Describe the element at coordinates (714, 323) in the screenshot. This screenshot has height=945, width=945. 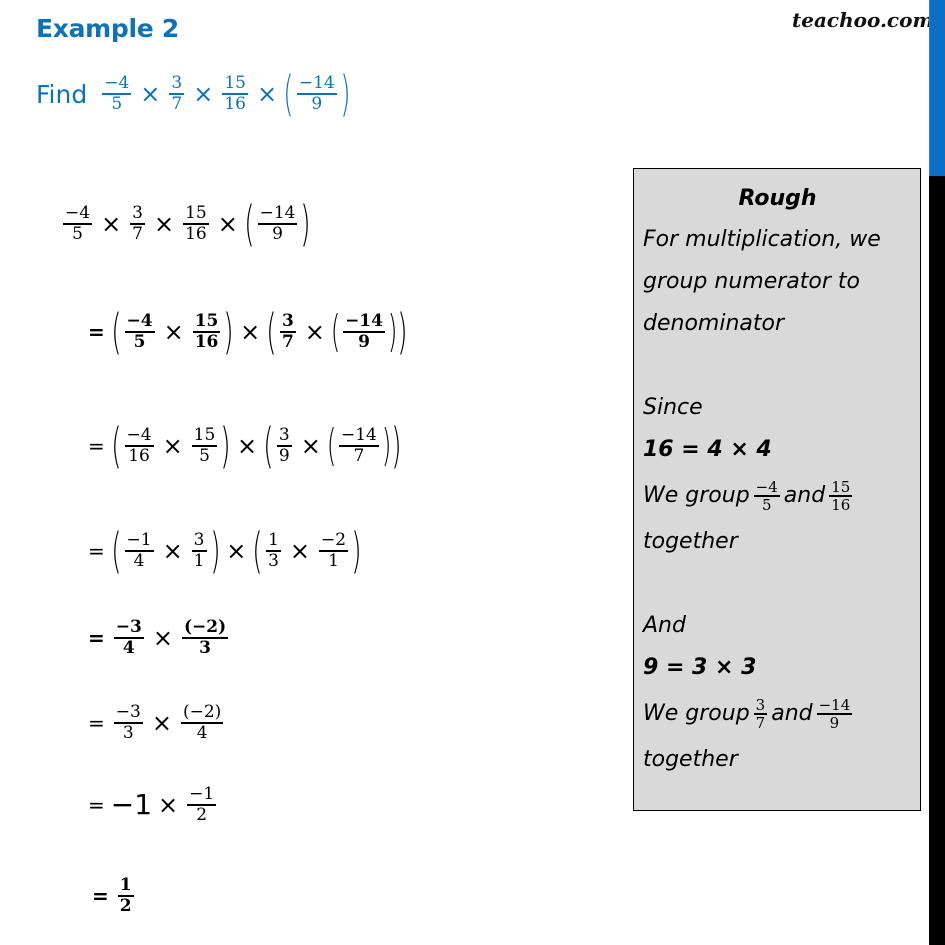
I see `rough-text: denominator` at that location.